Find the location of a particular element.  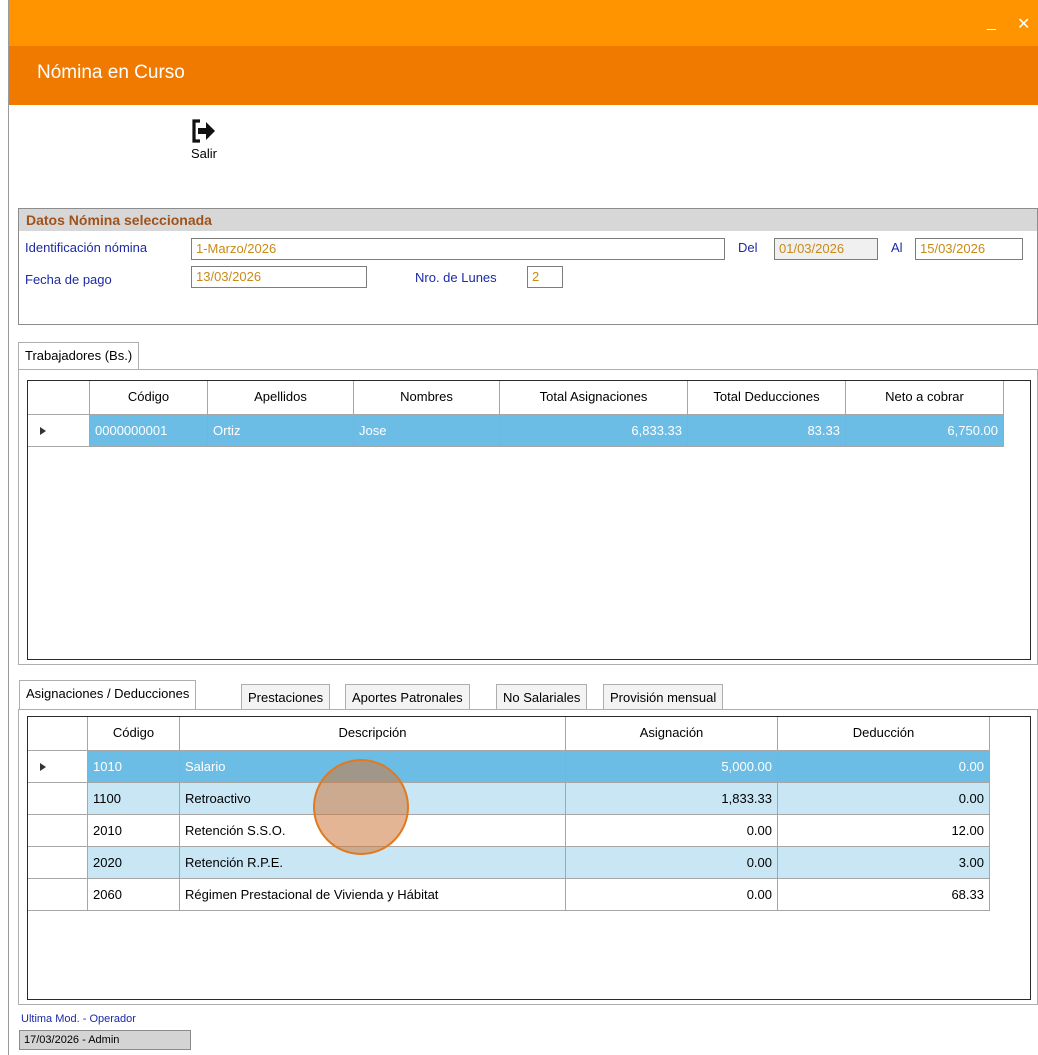

worker-code-cell: 0000000001 is located at coordinates (149, 431).